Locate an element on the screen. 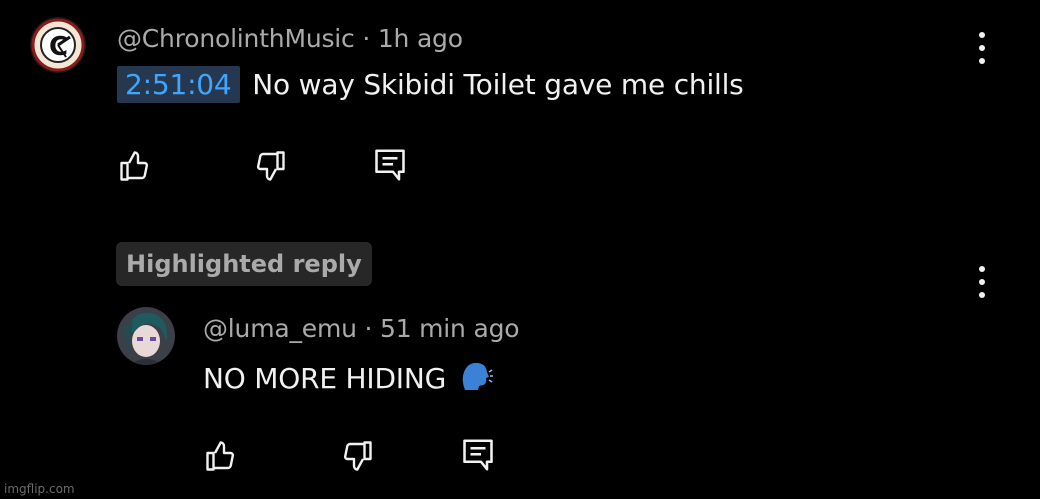 This screenshot has width=1040, height=499. reply-button is located at coordinates (390, 165).